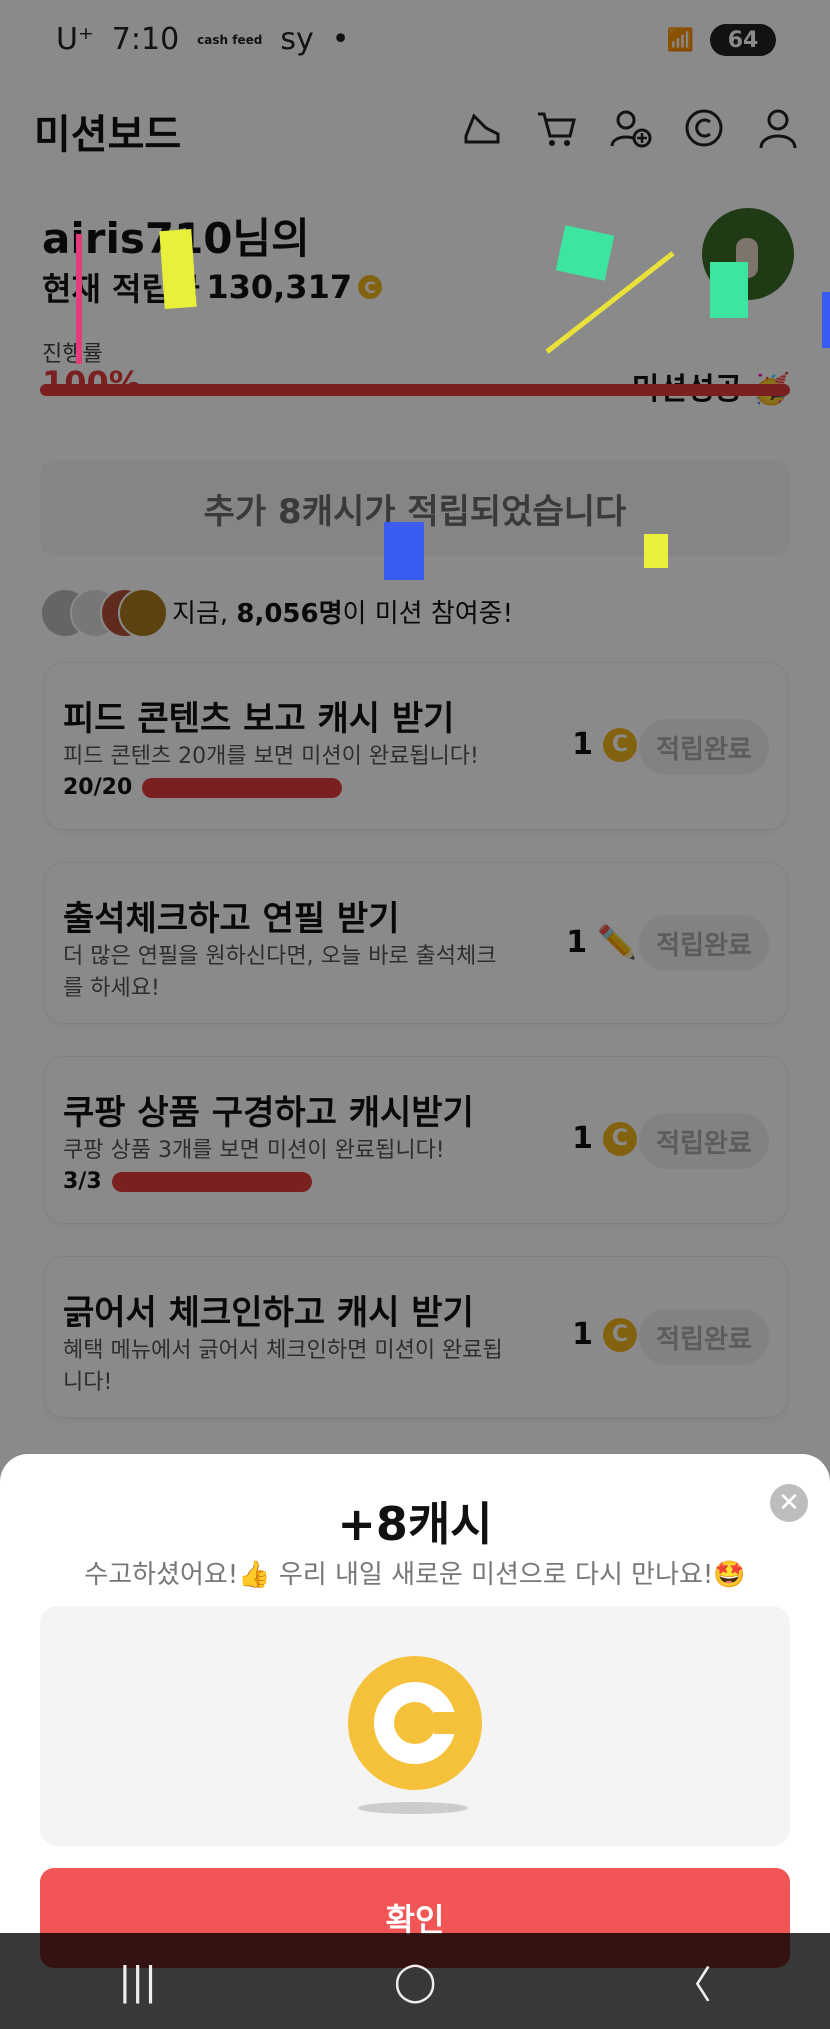  Describe the element at coordinates (413, 1808) in the screenshot. I see `coin-shadow` at that location.